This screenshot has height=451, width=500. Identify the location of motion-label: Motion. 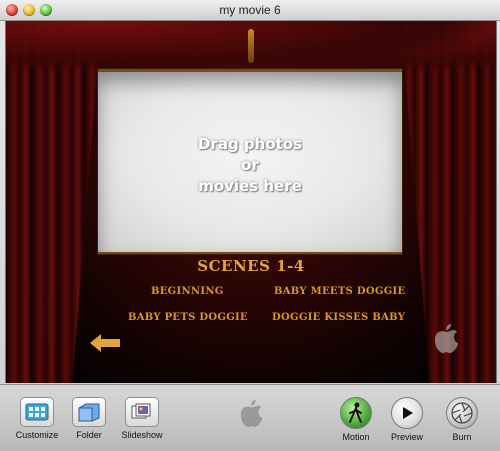
(356, 437).